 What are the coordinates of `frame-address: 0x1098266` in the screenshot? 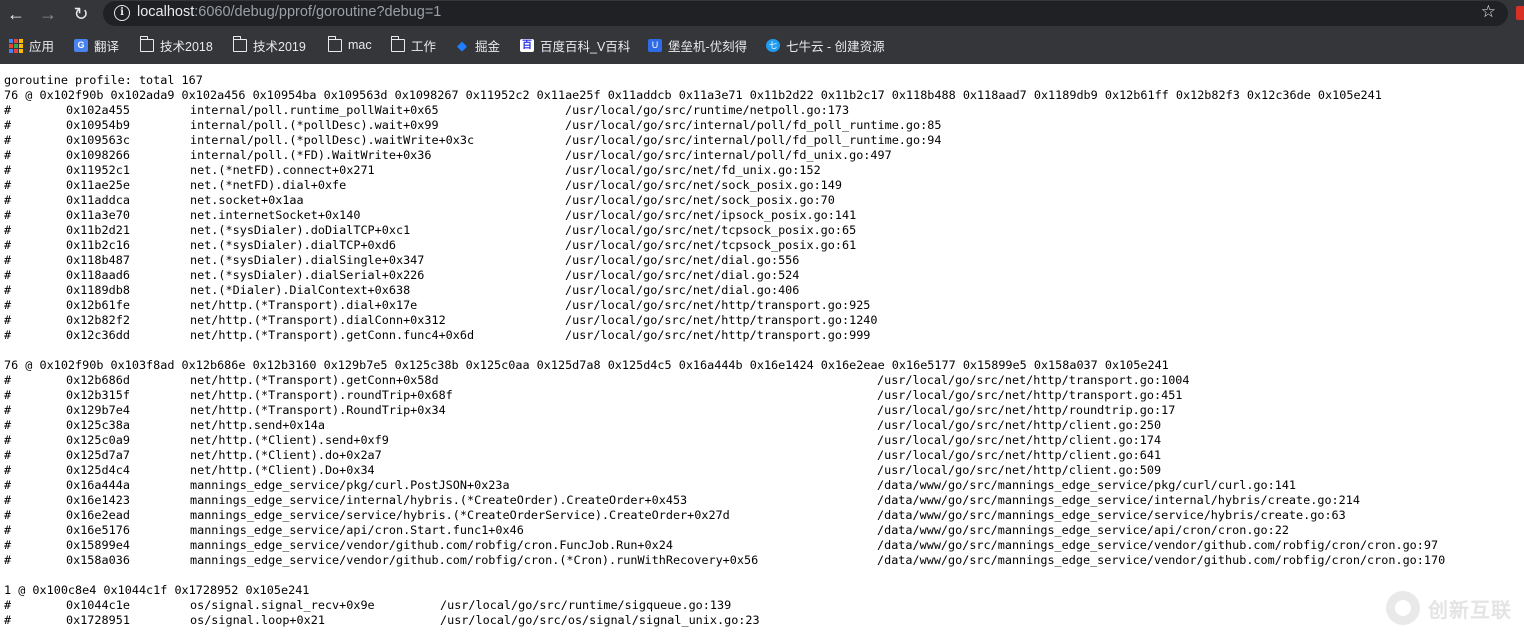 It's located at (98, 155).